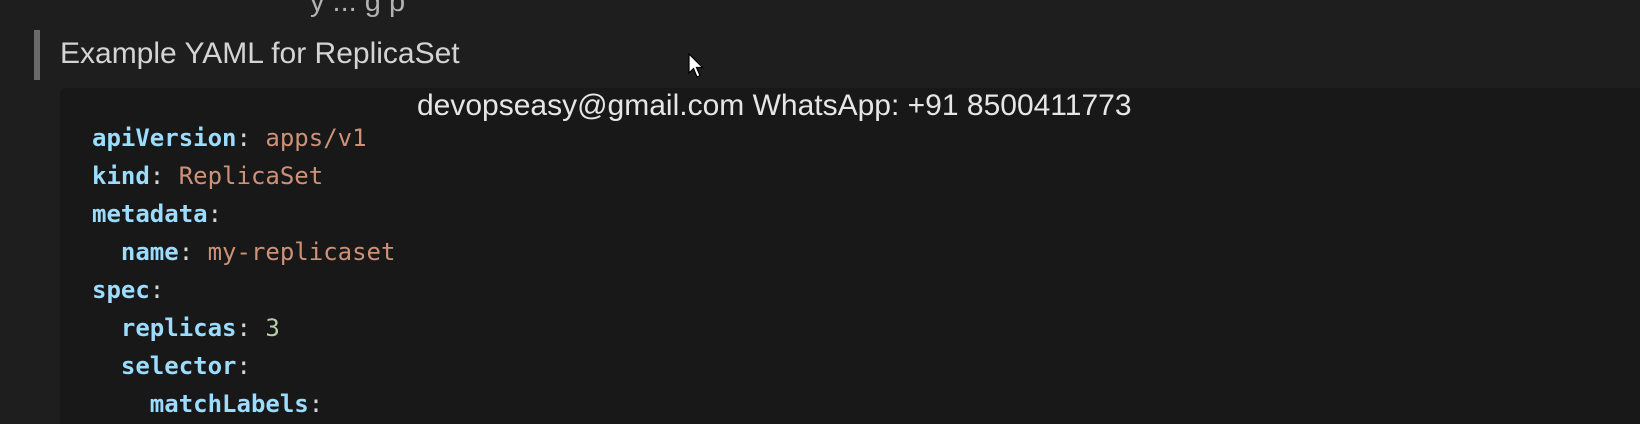 The width and height of the screenshot is (1640, 424). Describe the element at coordinates (150, 214) in the screenshot. I see `yaml-key: metadata` at that location.